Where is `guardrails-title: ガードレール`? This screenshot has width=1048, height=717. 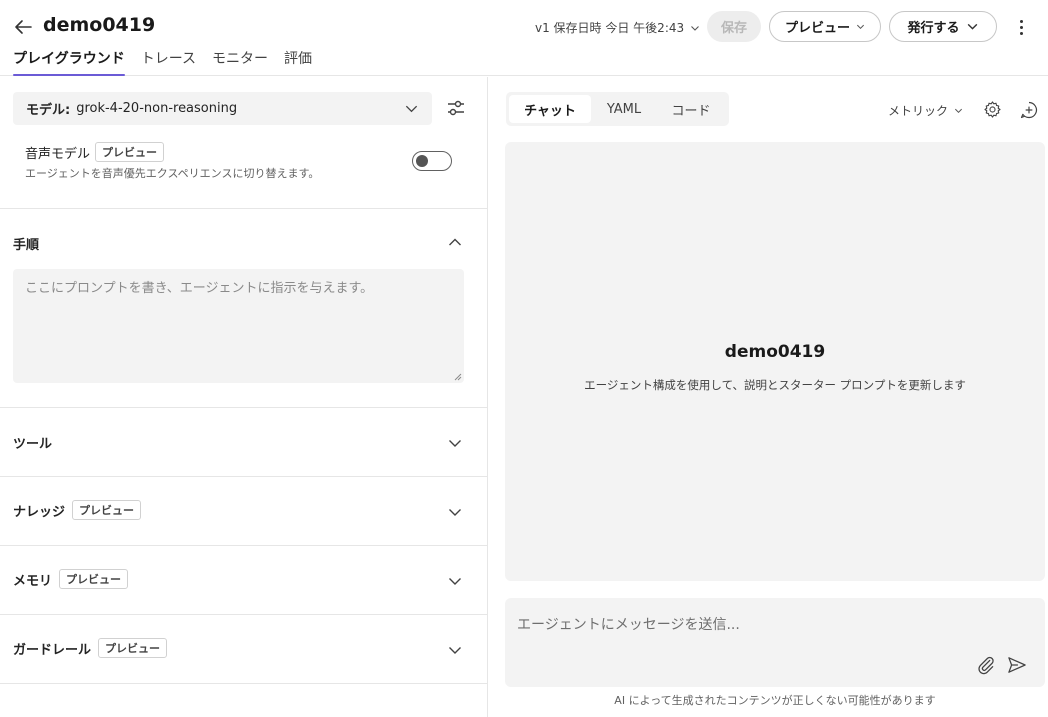
guardrails-title: ガードレール is located at coordinates (52, 650).